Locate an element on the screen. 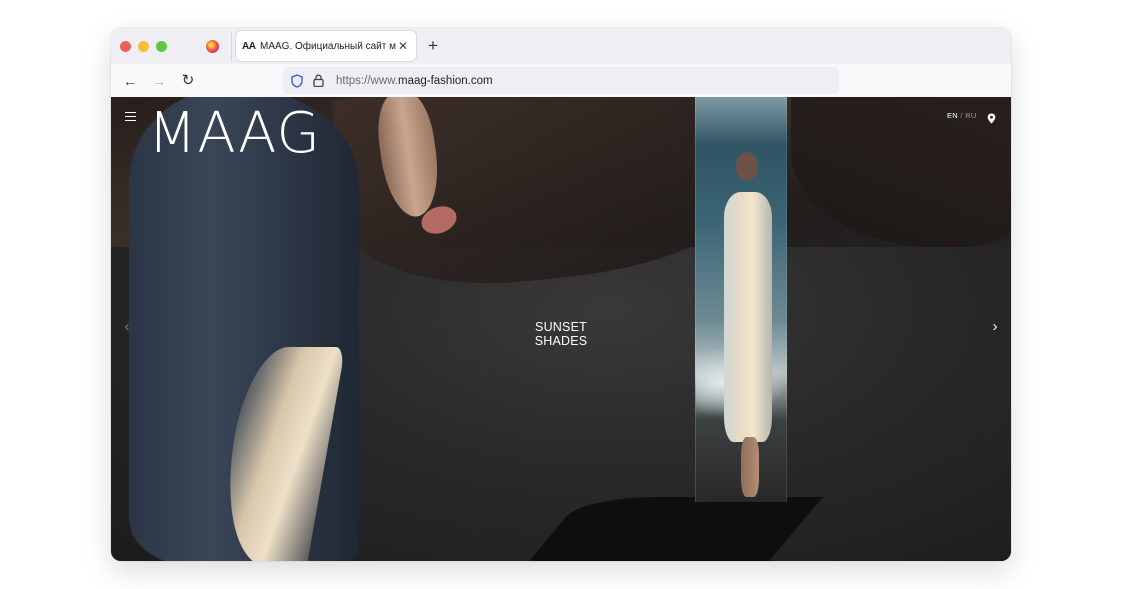 The image size is (1121, 589). lang-ru: RU is located at coordinates (970, 115).